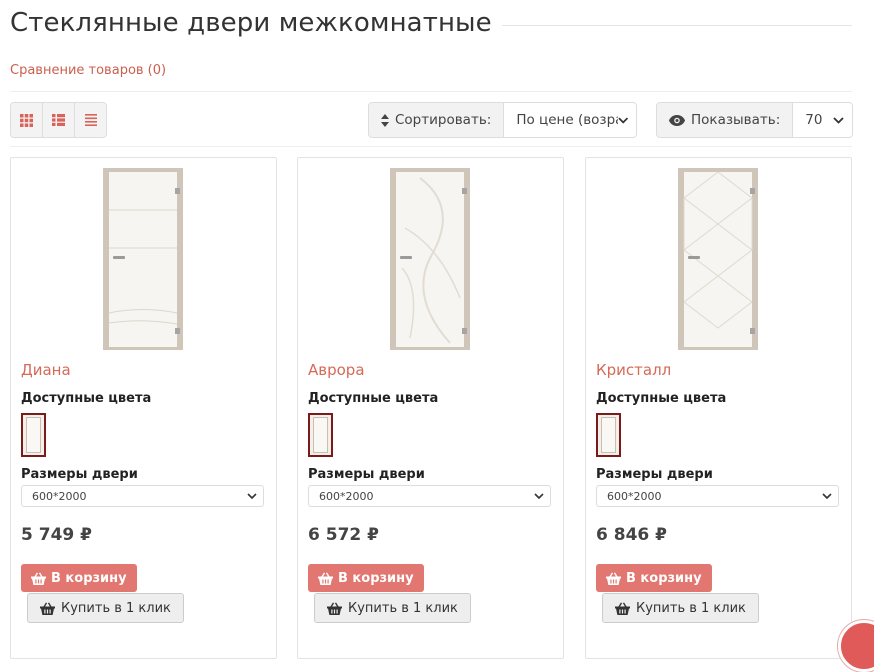 Image resolution: width=874 pixels, height=672 pixels. I want to click on show-addon: Показывать:, so click(725, 120).